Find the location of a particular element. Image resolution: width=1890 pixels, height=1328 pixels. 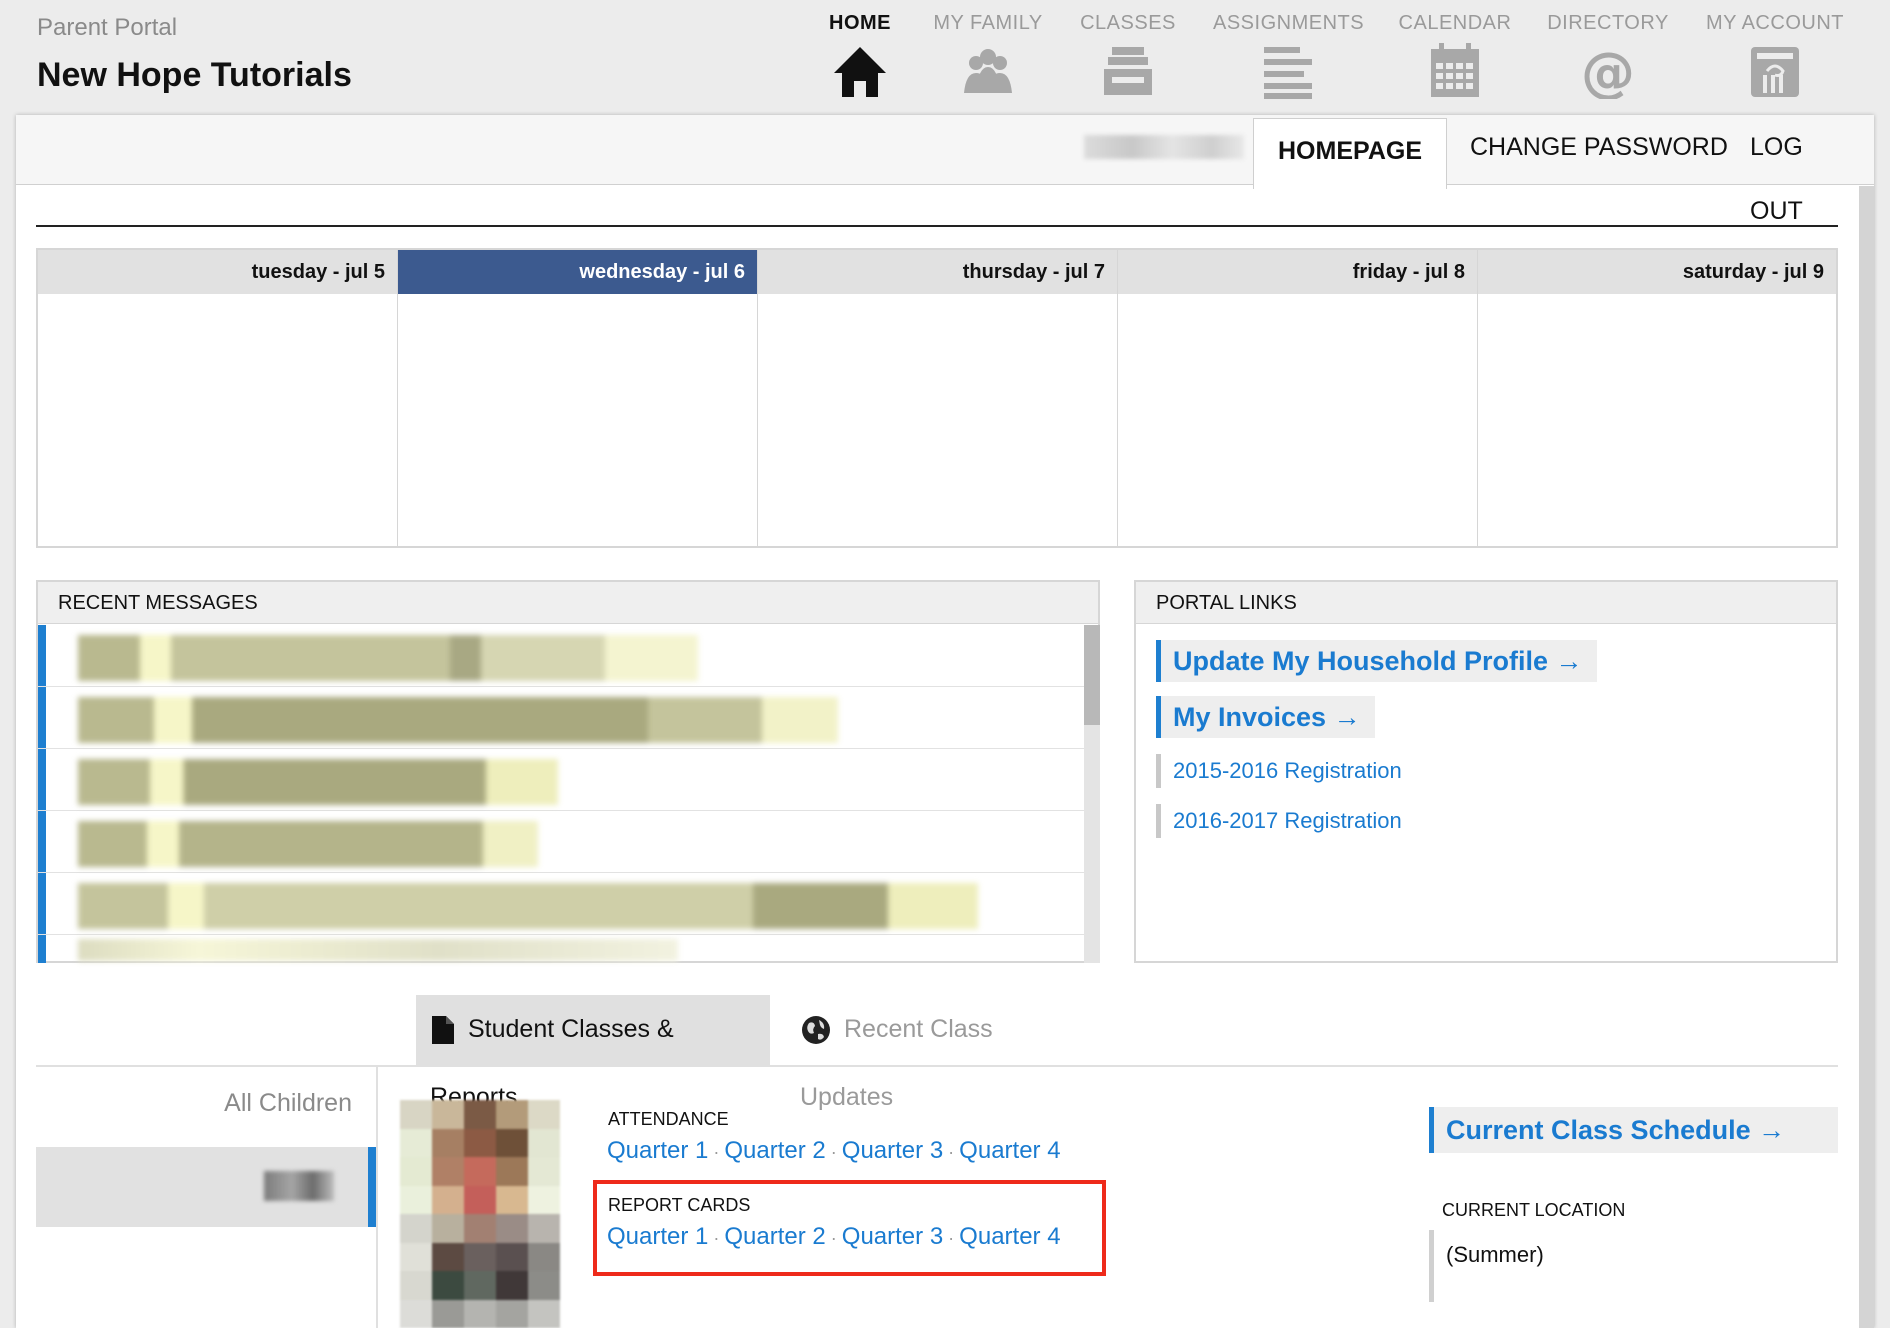

child-item-selected is located at coordinates (206, 1187).